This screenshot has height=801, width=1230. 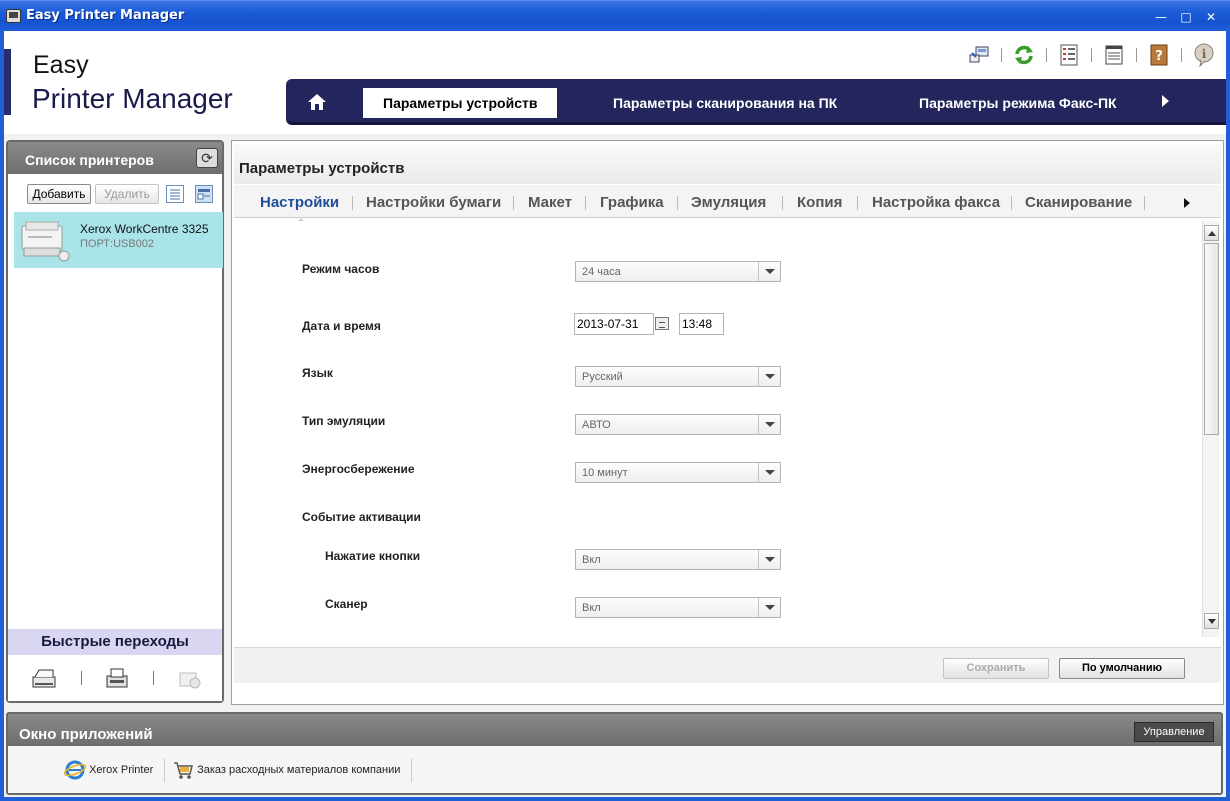 I want to click on settings-icon, so click(x=190, y=679).